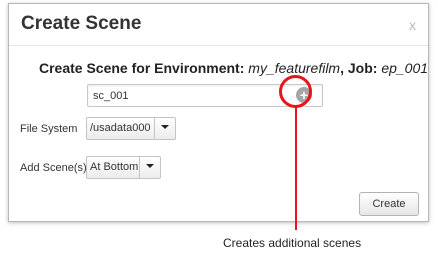  Describe the element at coordinates (292, 243) in the screenshot. I see `callout-text: Creates additional scenes` at that location.